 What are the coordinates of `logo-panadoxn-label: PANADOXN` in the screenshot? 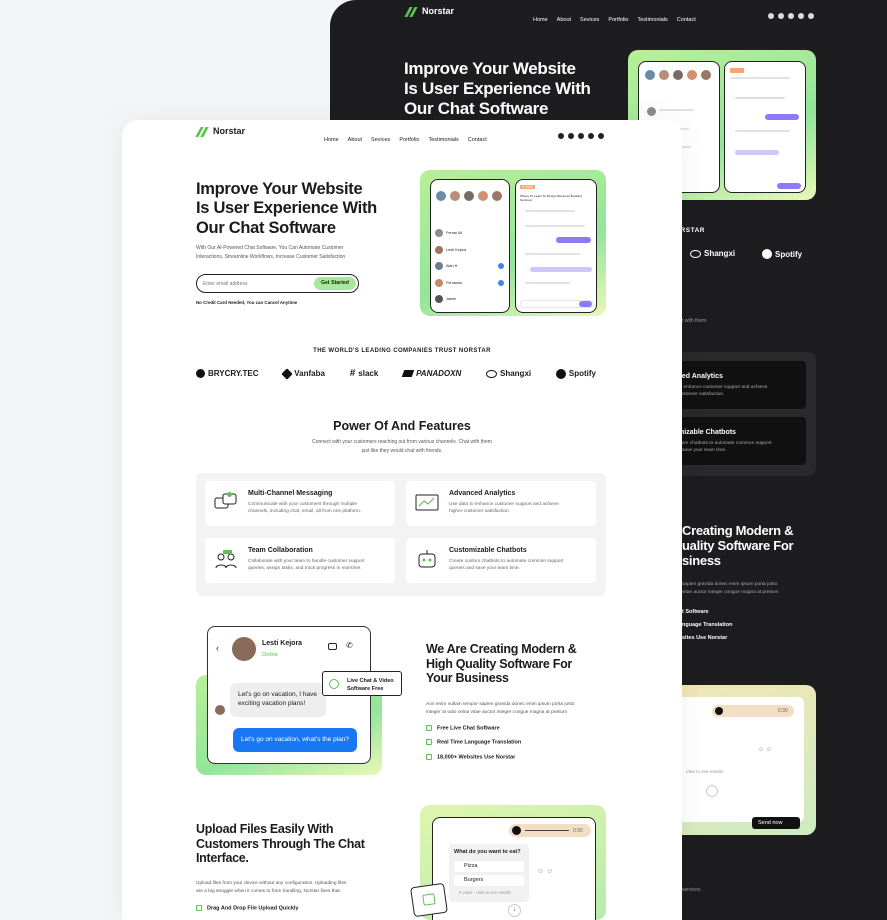 It's located at (439, 373).